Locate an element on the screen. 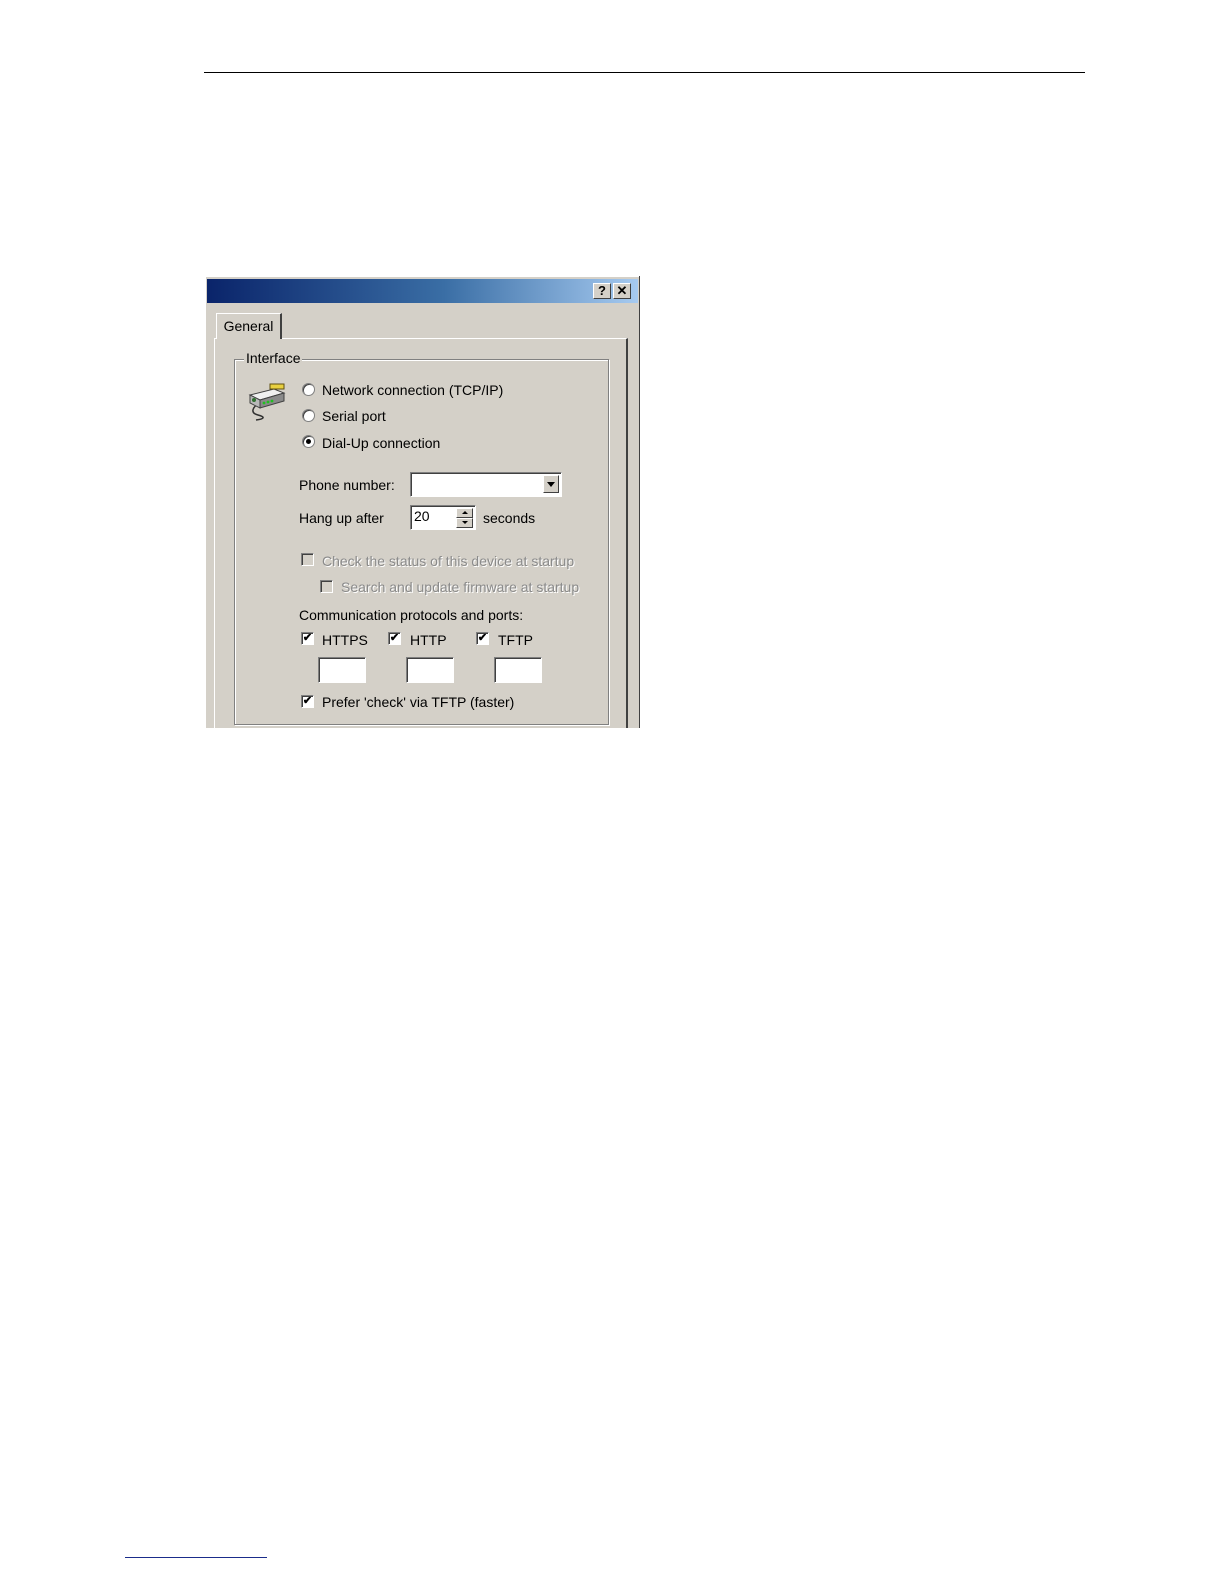 Image resolution: width=1224 pixels, height=1584 pixels. spin-down-icon is located at coordinates (464, 523).